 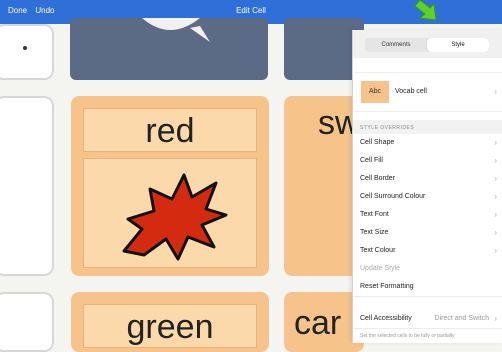 What do you see at coordinates (371, 160) in the screenshot?
I see `row-label: Cell Fill` at bounding box center [371, 160].